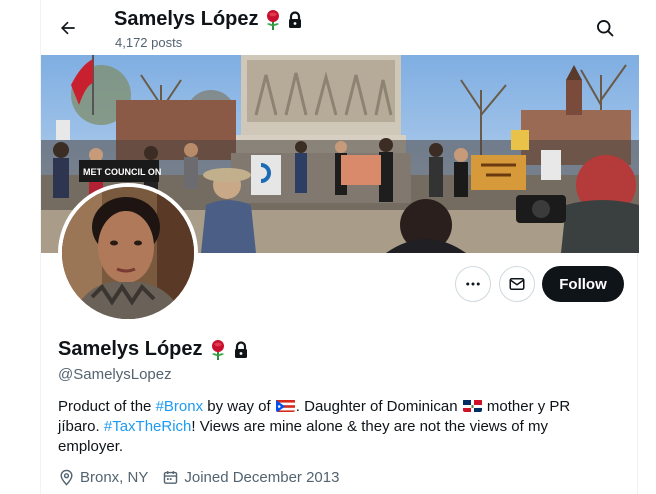  Describe the element at coordinates (239, 406) in the screenshot. I see `bio-text-2: by way of` at that location.